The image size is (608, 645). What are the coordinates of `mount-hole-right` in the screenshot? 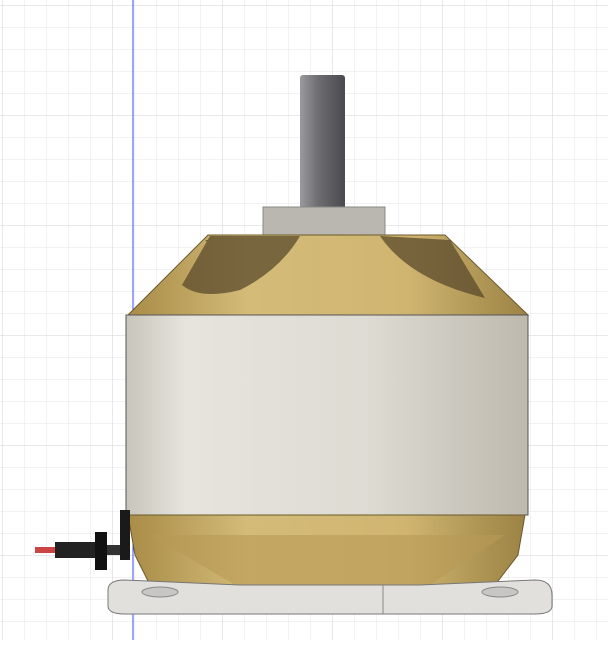 It's located at (500, 592).